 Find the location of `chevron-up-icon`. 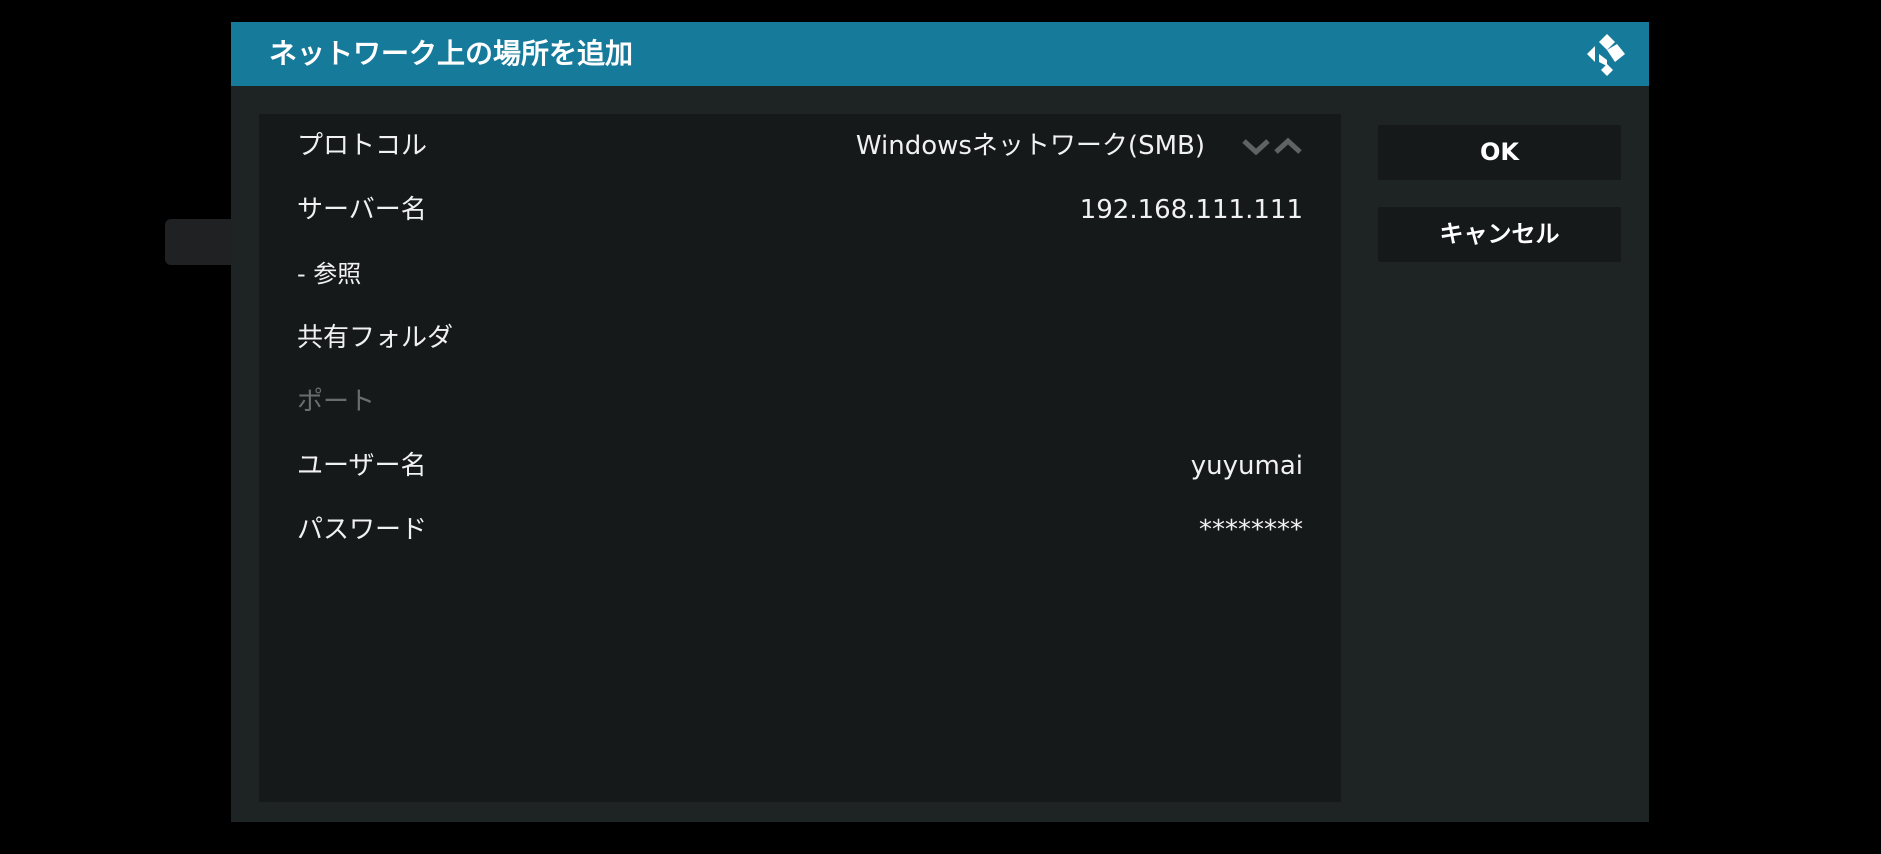

chevron-up-icon is located at coordinates (1288, 146).